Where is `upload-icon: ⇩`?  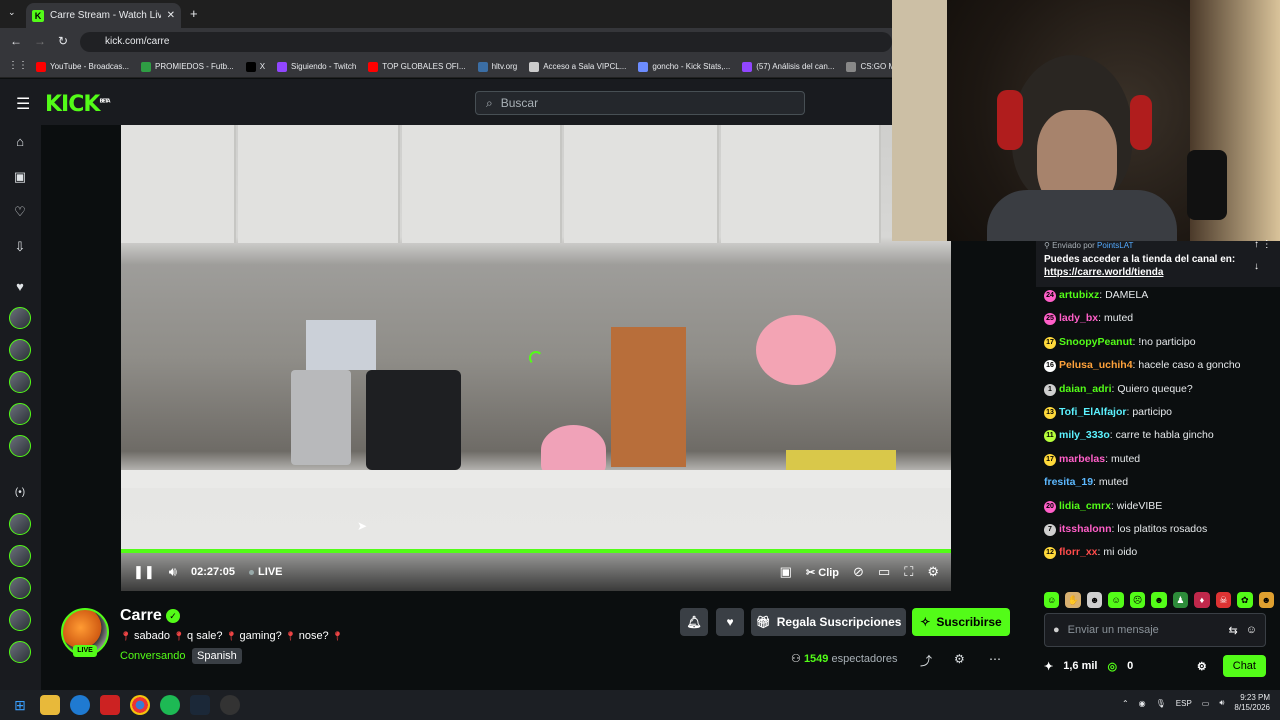
upload-icon: ⇩ is located at coordinates (20, 247).